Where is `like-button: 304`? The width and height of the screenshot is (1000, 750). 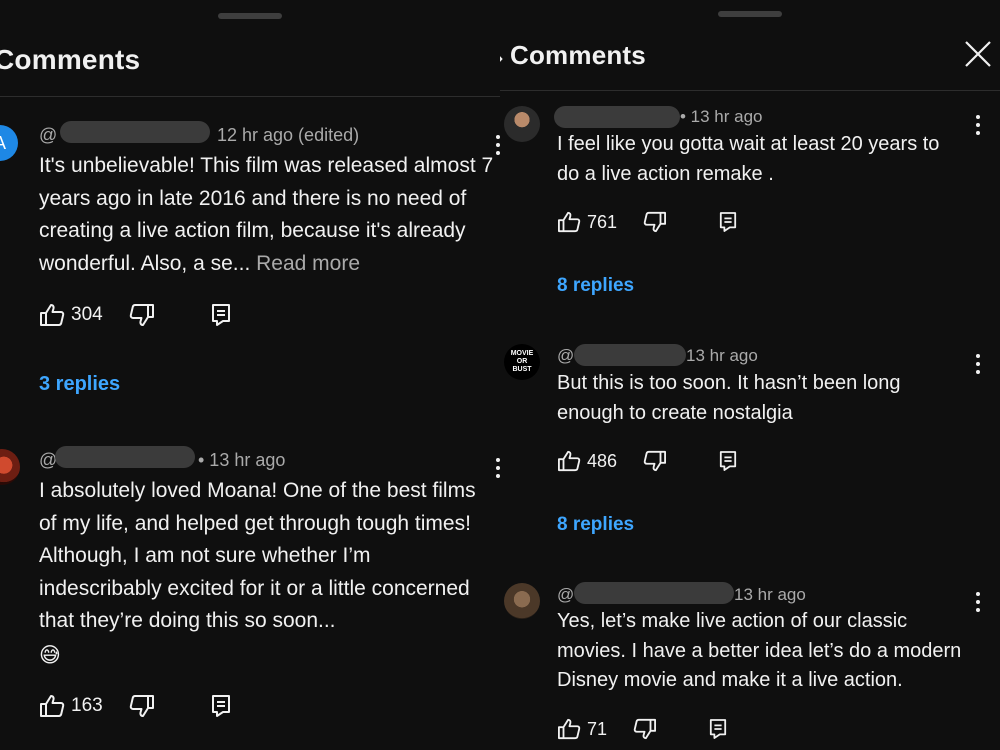
like-button: 304 is located at coordinates (71, 315).